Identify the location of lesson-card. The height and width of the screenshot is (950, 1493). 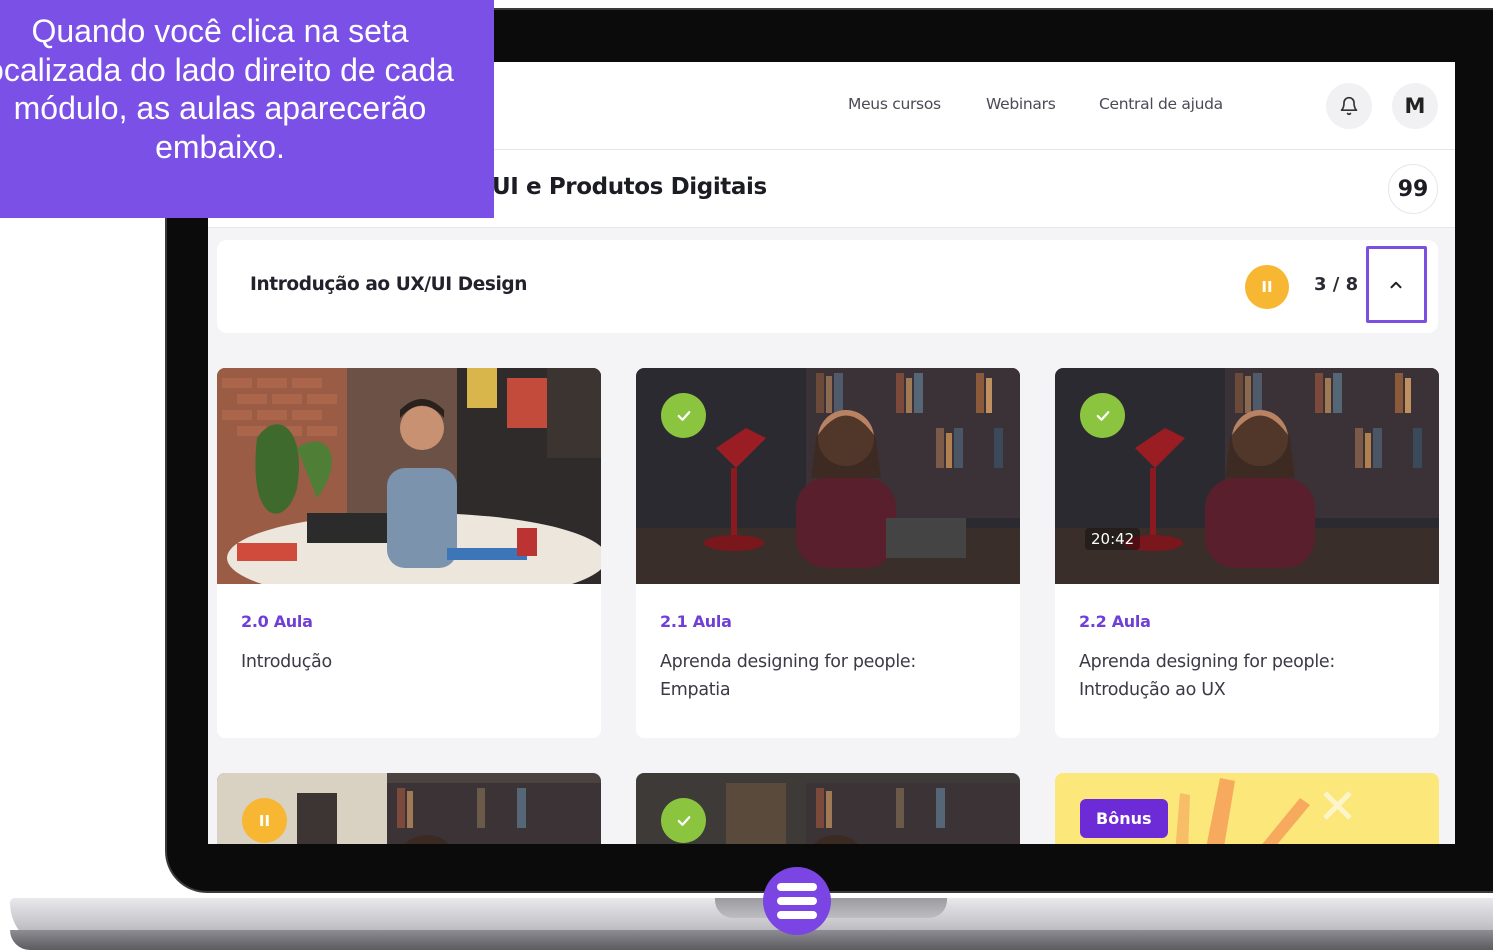
(828, 808).